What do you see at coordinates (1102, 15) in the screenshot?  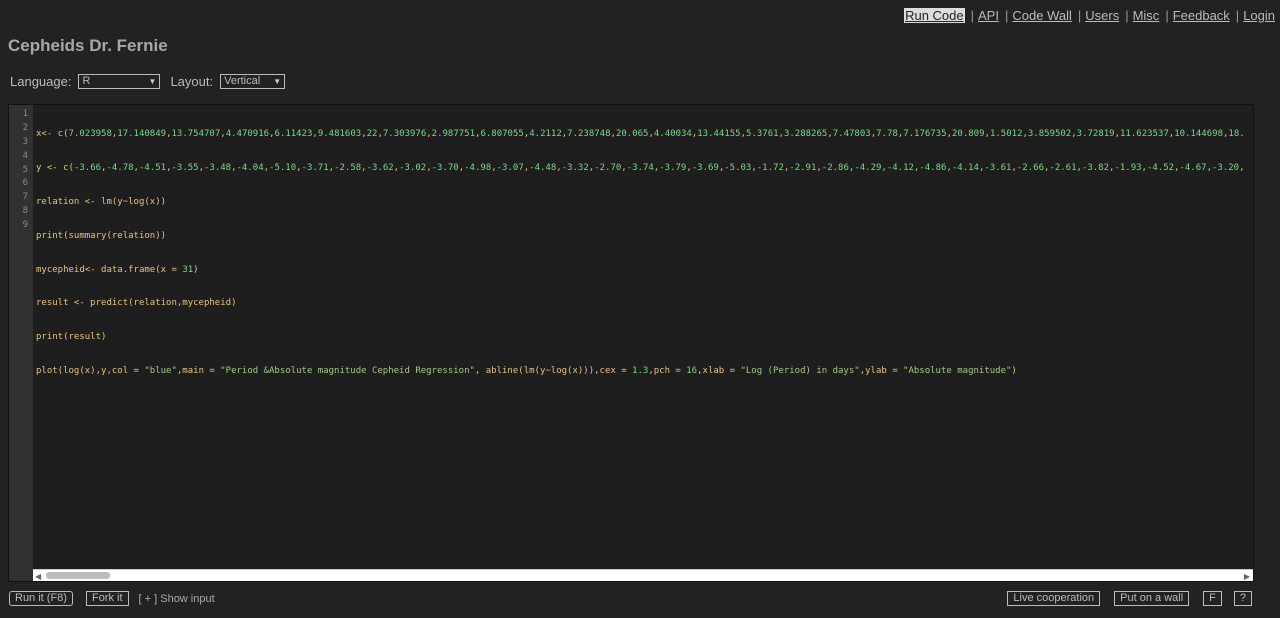 I see `nav-users: Users` at bounding box center [1102, 15].